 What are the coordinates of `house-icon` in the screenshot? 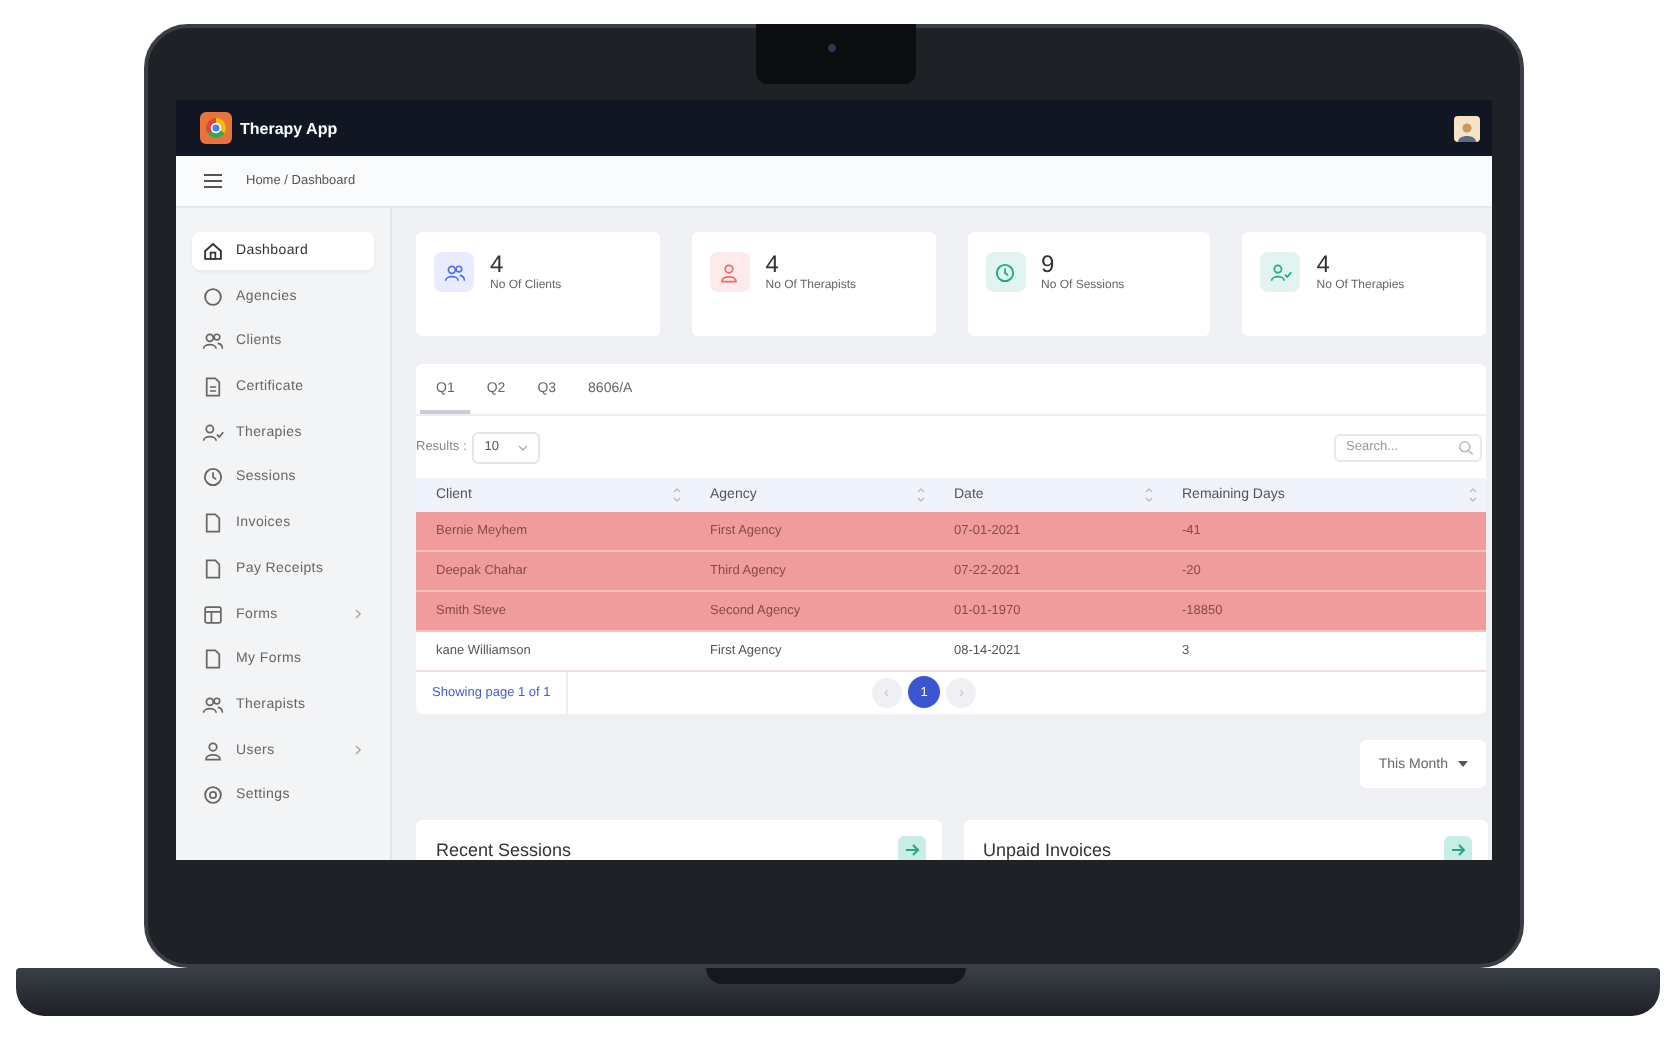 It's located at (213, 251).